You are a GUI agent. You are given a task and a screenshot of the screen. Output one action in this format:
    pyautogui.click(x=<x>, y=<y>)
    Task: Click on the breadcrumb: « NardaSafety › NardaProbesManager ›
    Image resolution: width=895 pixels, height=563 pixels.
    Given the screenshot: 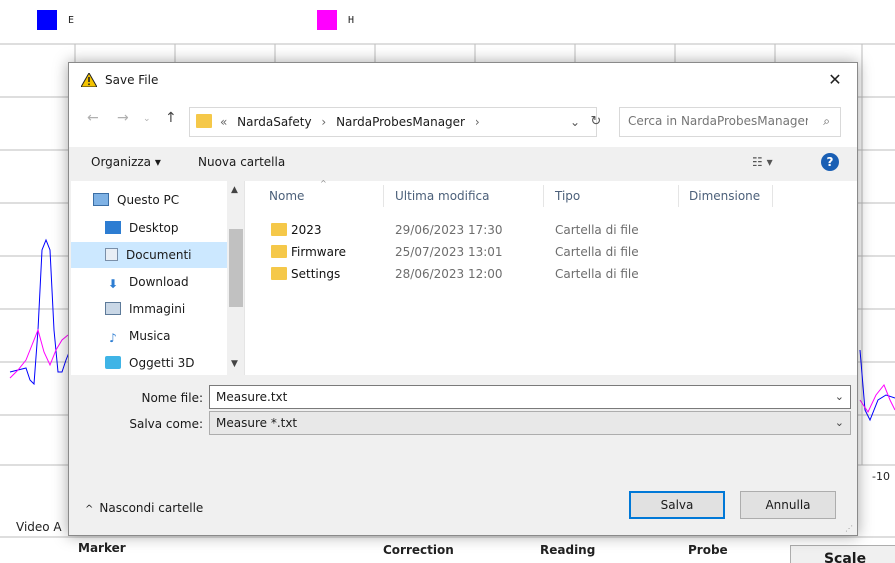 What is the action you would take?
    pyautogui.click(x=353, y=122)
    